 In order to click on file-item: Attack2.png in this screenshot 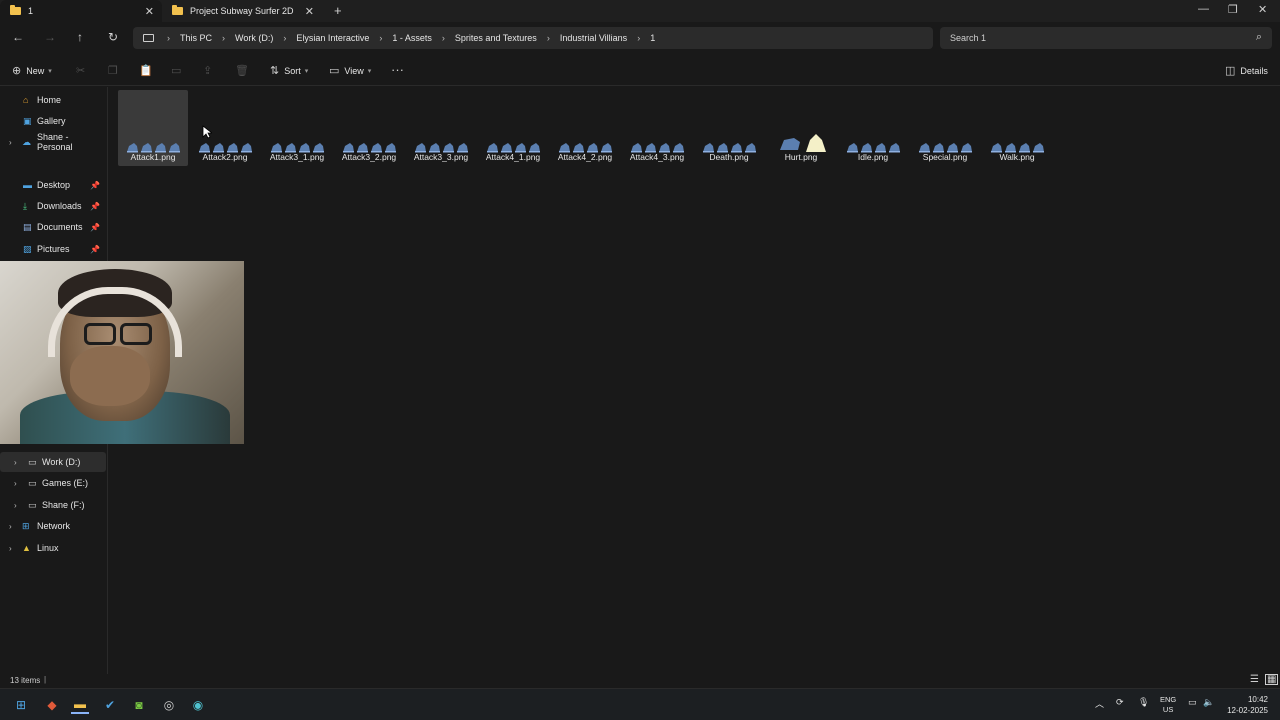, I will do `click(225, 128)`.